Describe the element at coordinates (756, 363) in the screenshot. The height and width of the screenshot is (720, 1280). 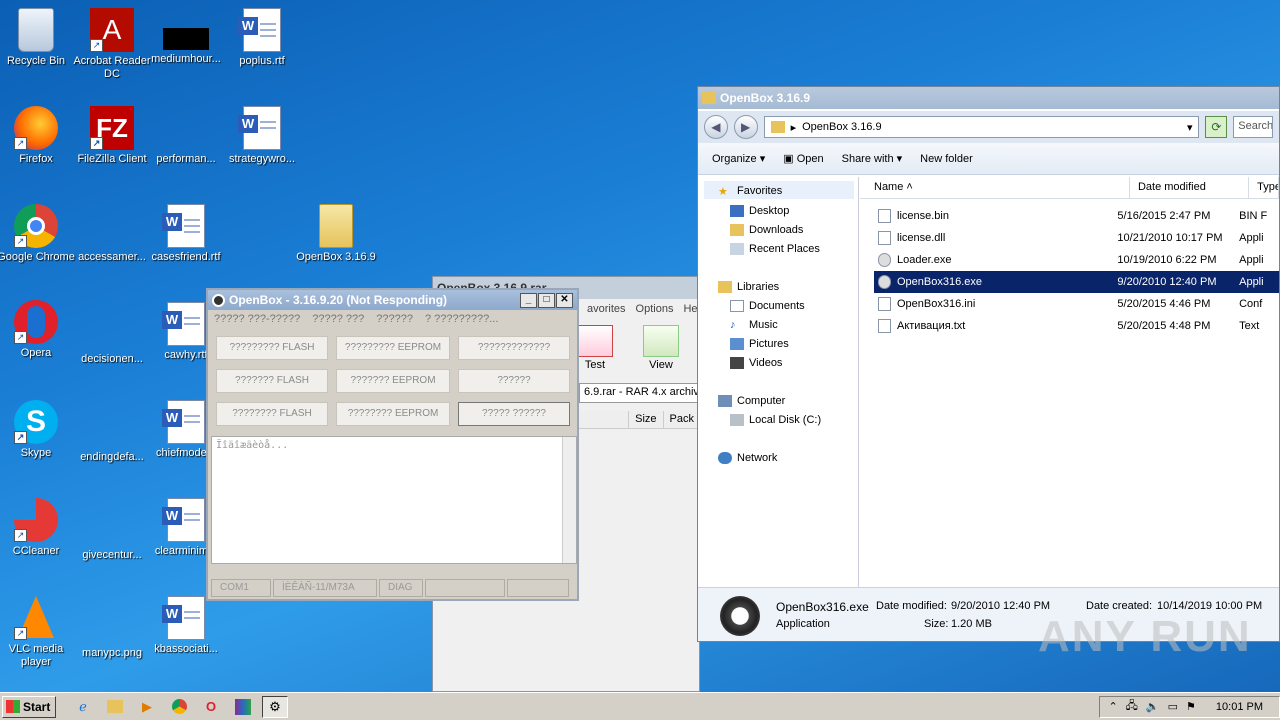
I see `nav-videos: Videos` at that location.